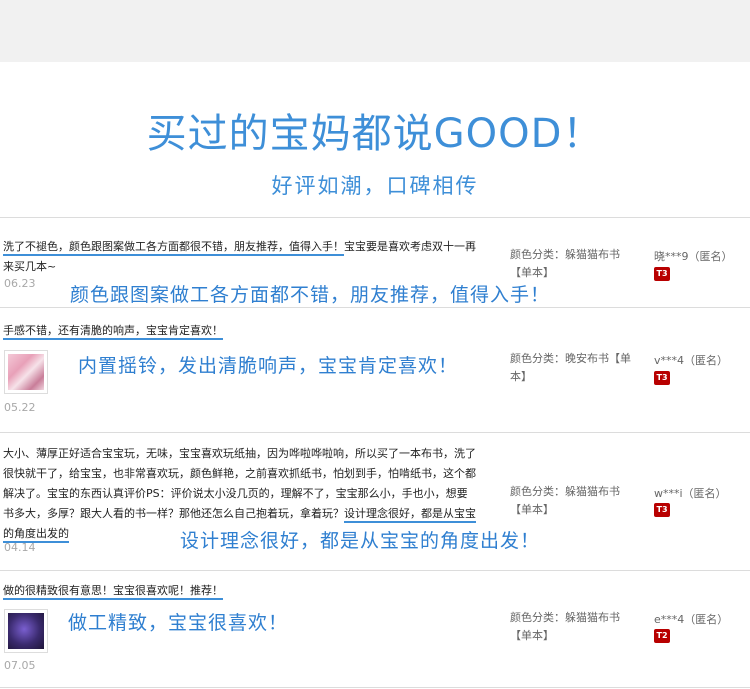 Image resolution: width=750 pixels, height=689 pixels. I want to click on review-username: 晓***9（匿名）, so click(693, 256).